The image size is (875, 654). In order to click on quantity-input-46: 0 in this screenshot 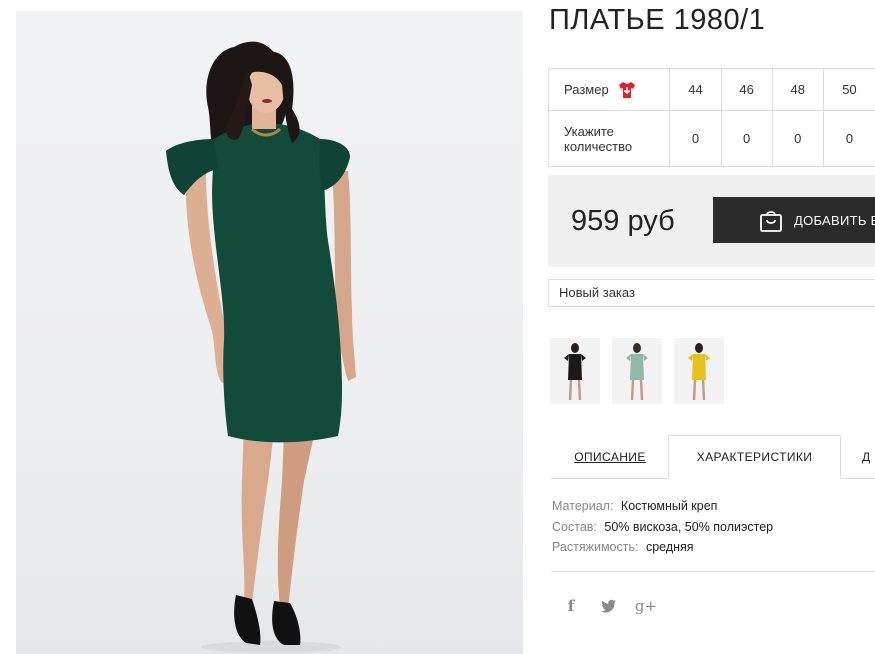, I will do `click(746, 138)`.